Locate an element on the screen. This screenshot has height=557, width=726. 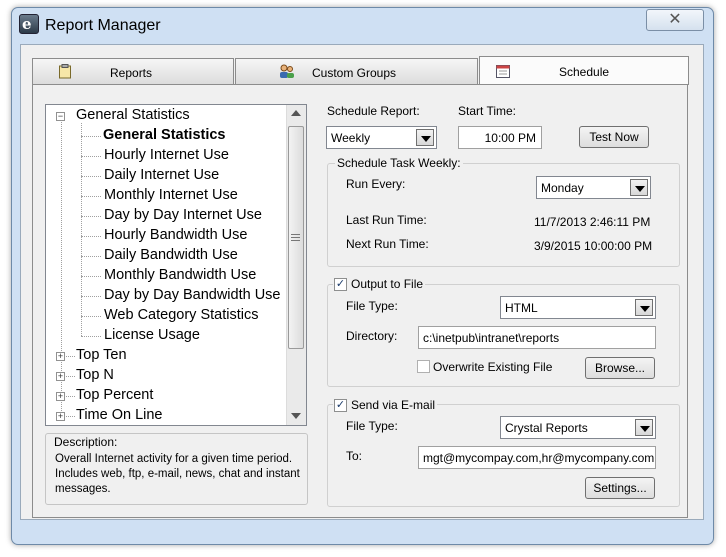
to-label: To: is located at coordinates (354, 456).